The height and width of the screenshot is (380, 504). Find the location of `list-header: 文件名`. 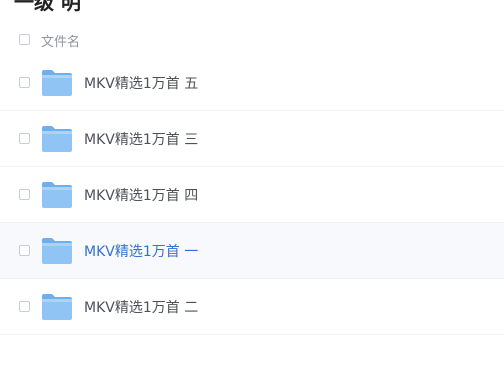

list-header: 文件名 is located at coordinates (252, 39).